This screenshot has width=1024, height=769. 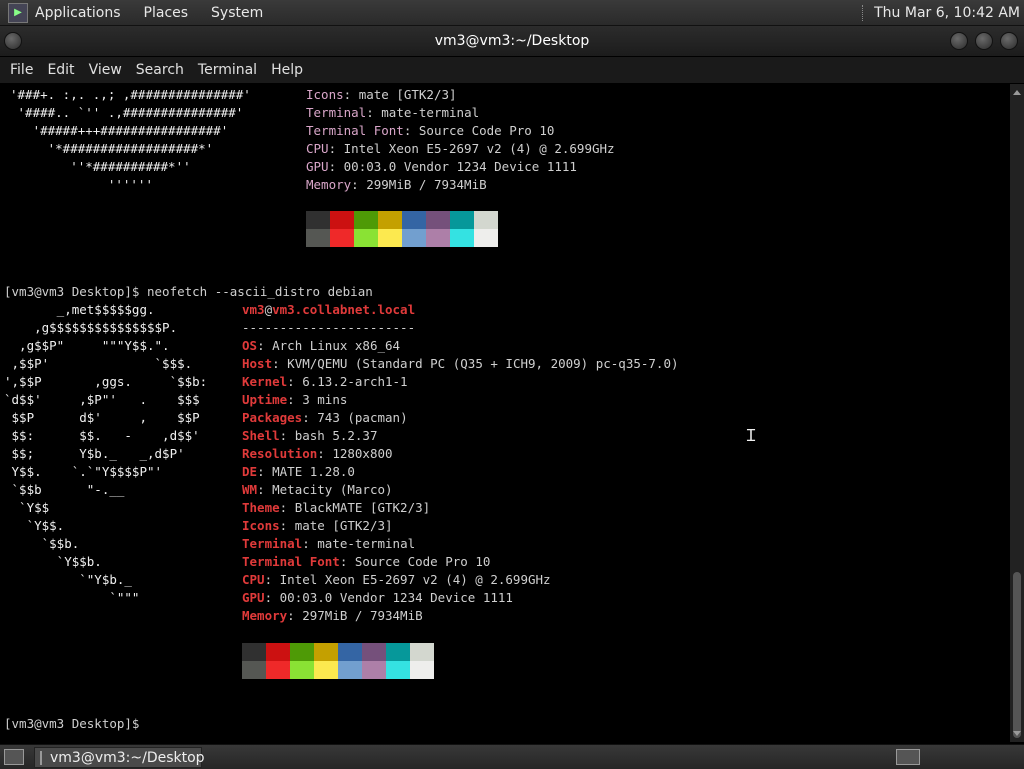 What do you see at coordinates (34, 525) in the screenshot?
I see `ascii-line: `Y$$.` at bounding box center [34, 525].